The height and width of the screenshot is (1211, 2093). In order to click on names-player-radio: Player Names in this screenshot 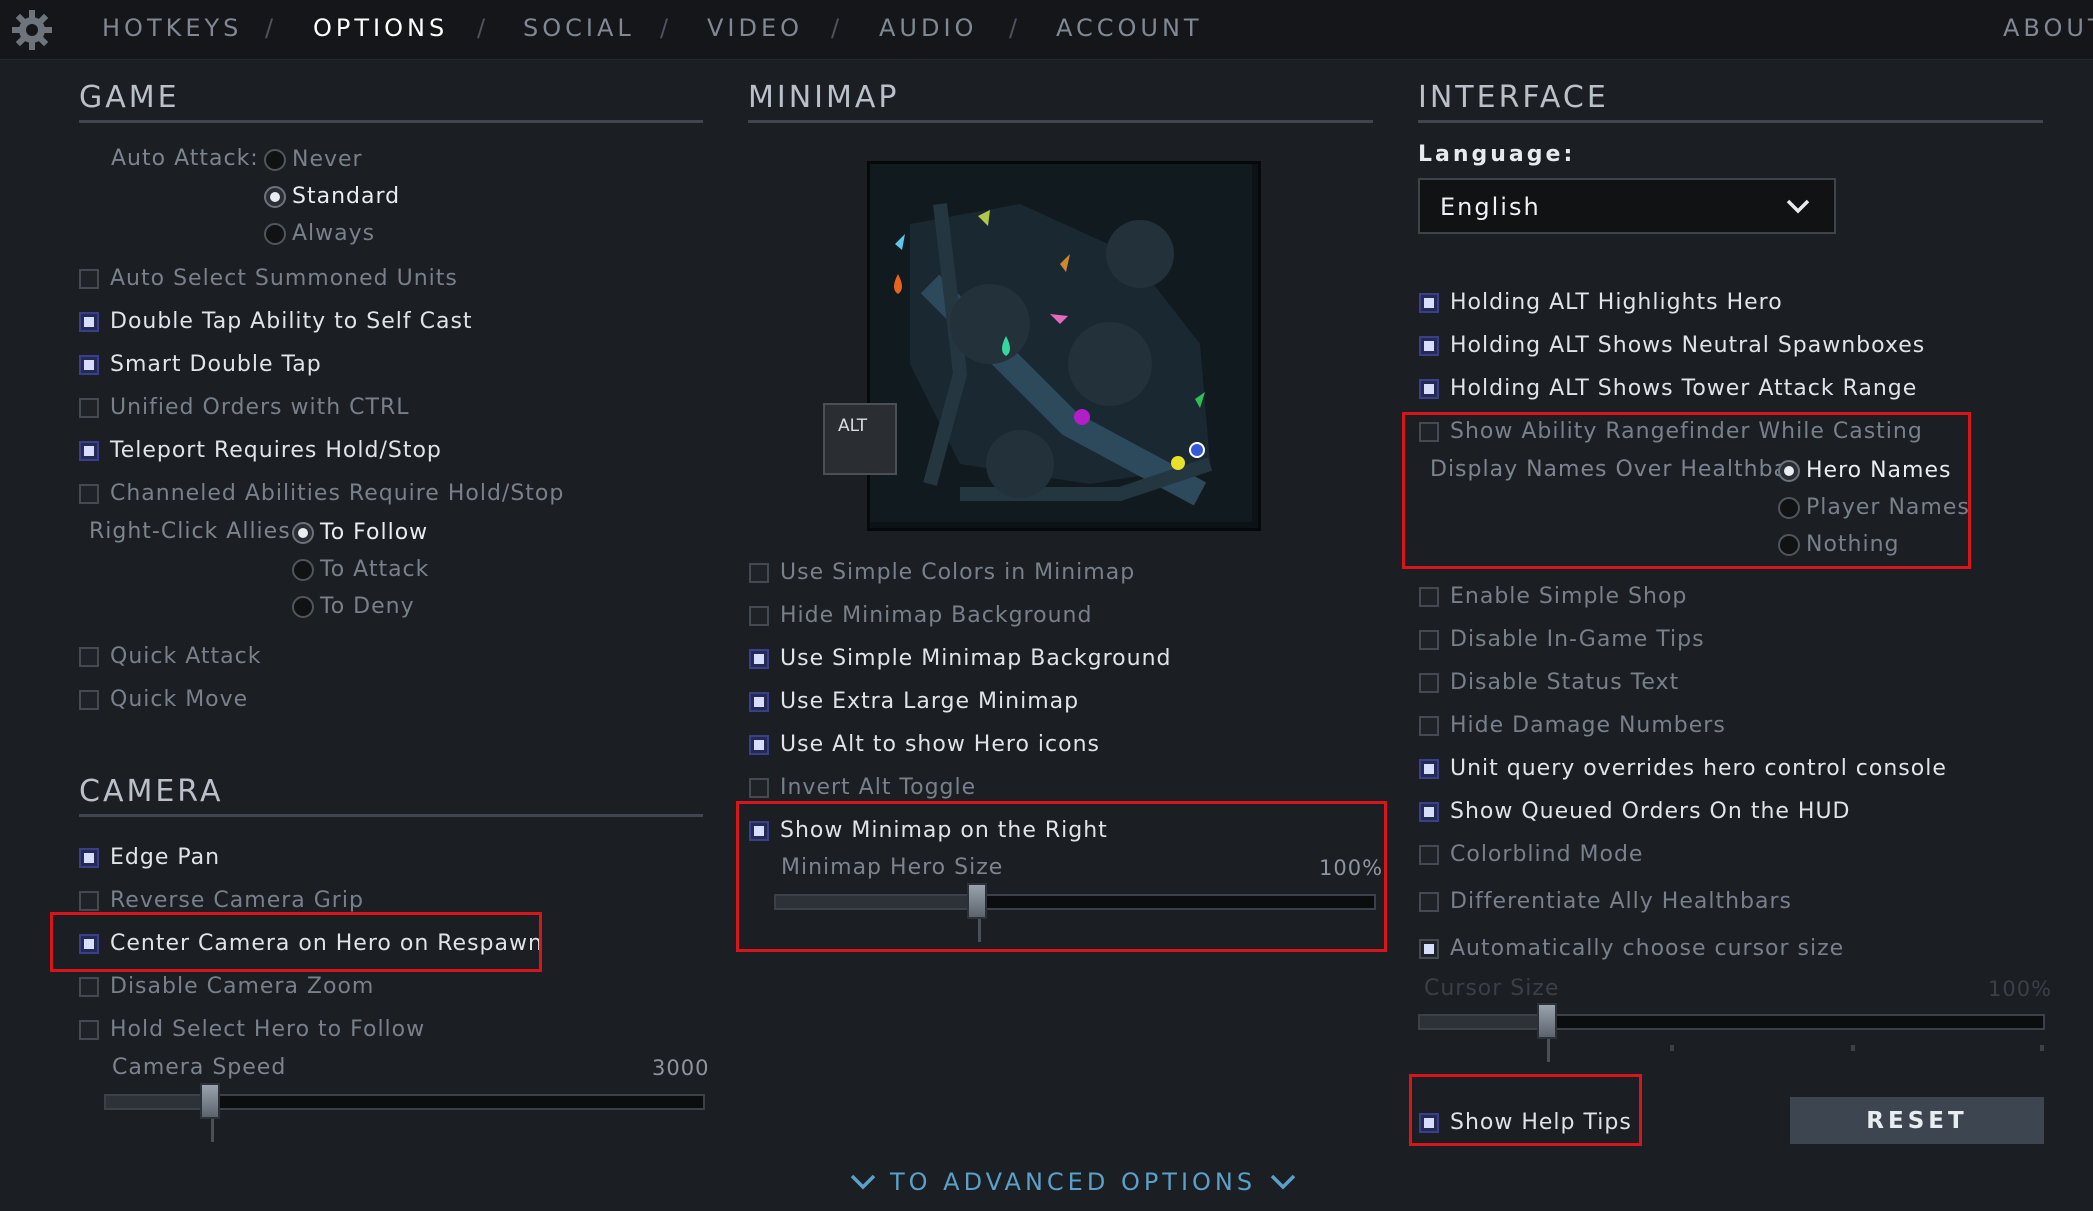, I will do `click(1874, 507)`.